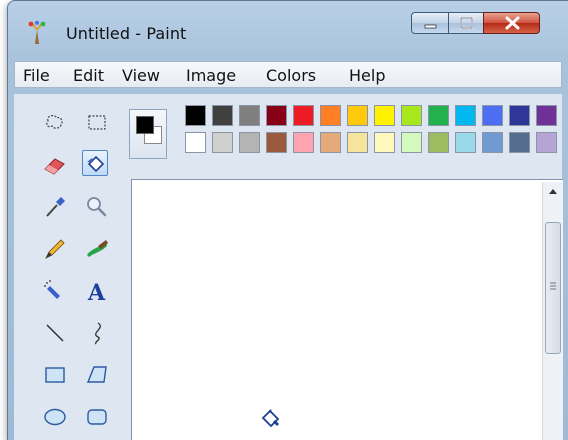  I want to click on menu-edit: Edit, so click(88, 75).